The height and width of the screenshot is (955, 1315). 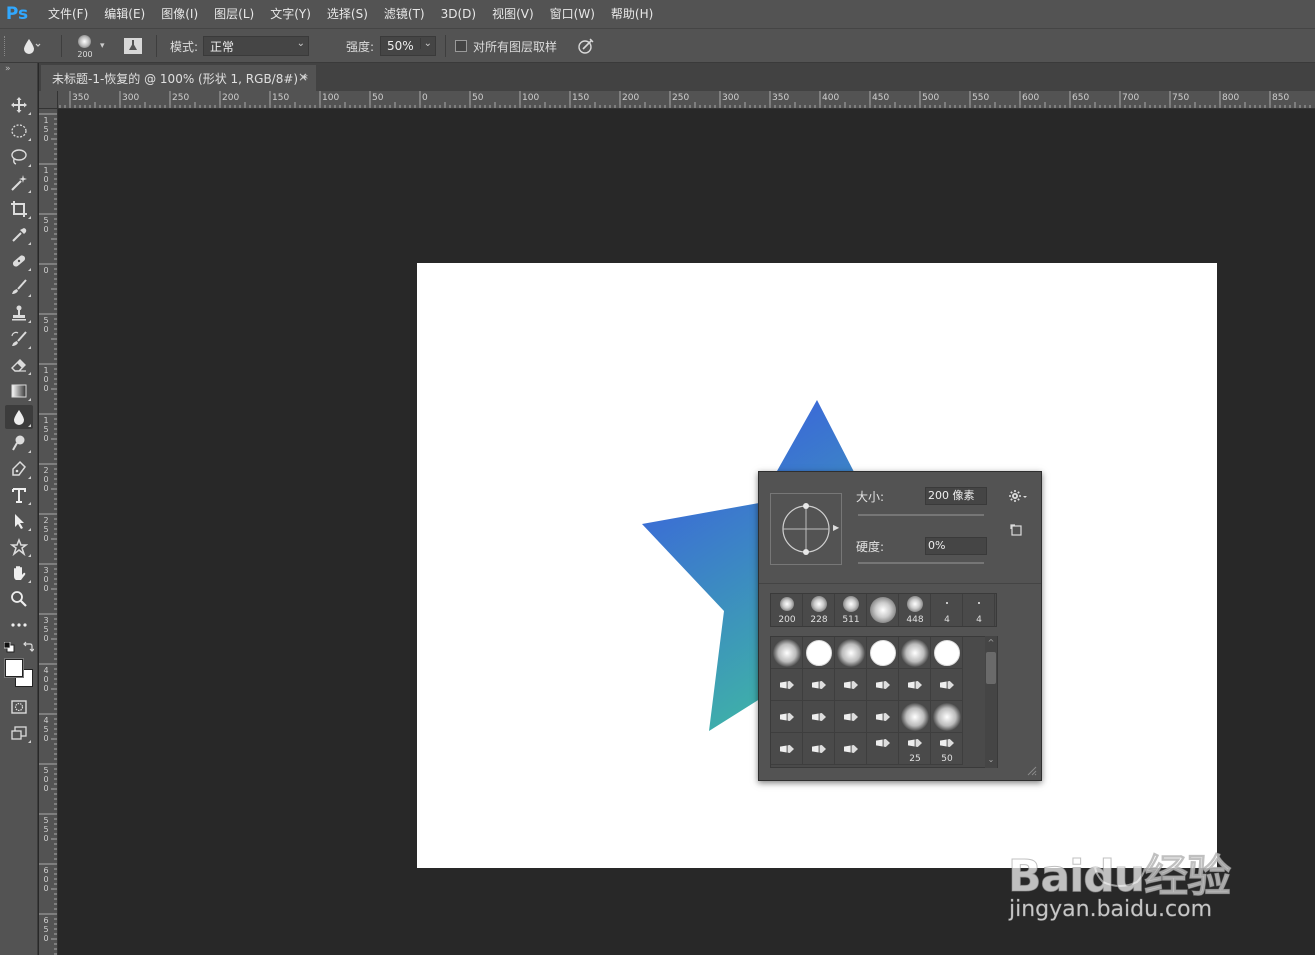 I want to click on menu-item: 3D(D), so click(x=458, y=14).